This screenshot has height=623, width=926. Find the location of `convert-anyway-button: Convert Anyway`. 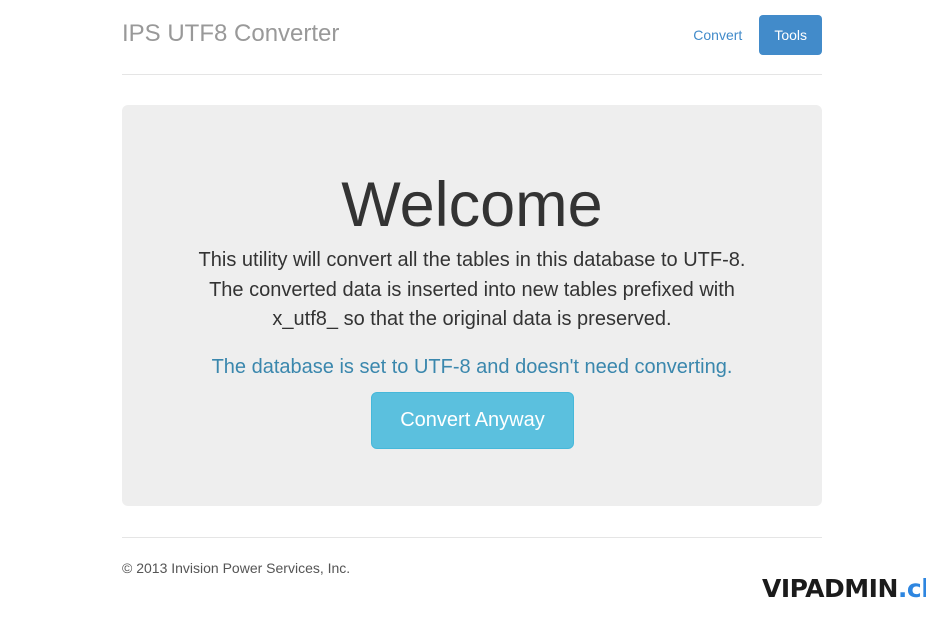

convert-anyway-button: Convert Anyway is located at coordinates (472, 420).